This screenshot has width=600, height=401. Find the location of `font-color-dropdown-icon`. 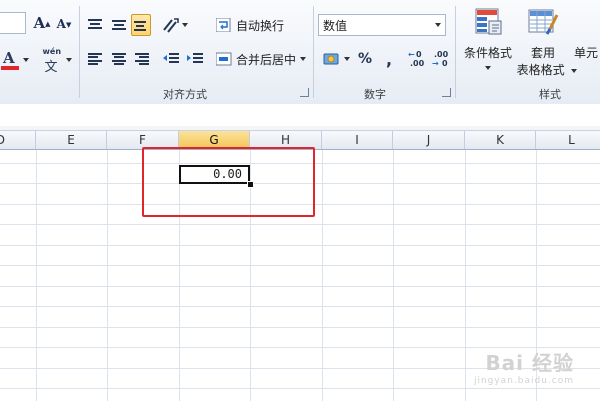

font-color-dropdown-icon is located at coordinates (26, 60).